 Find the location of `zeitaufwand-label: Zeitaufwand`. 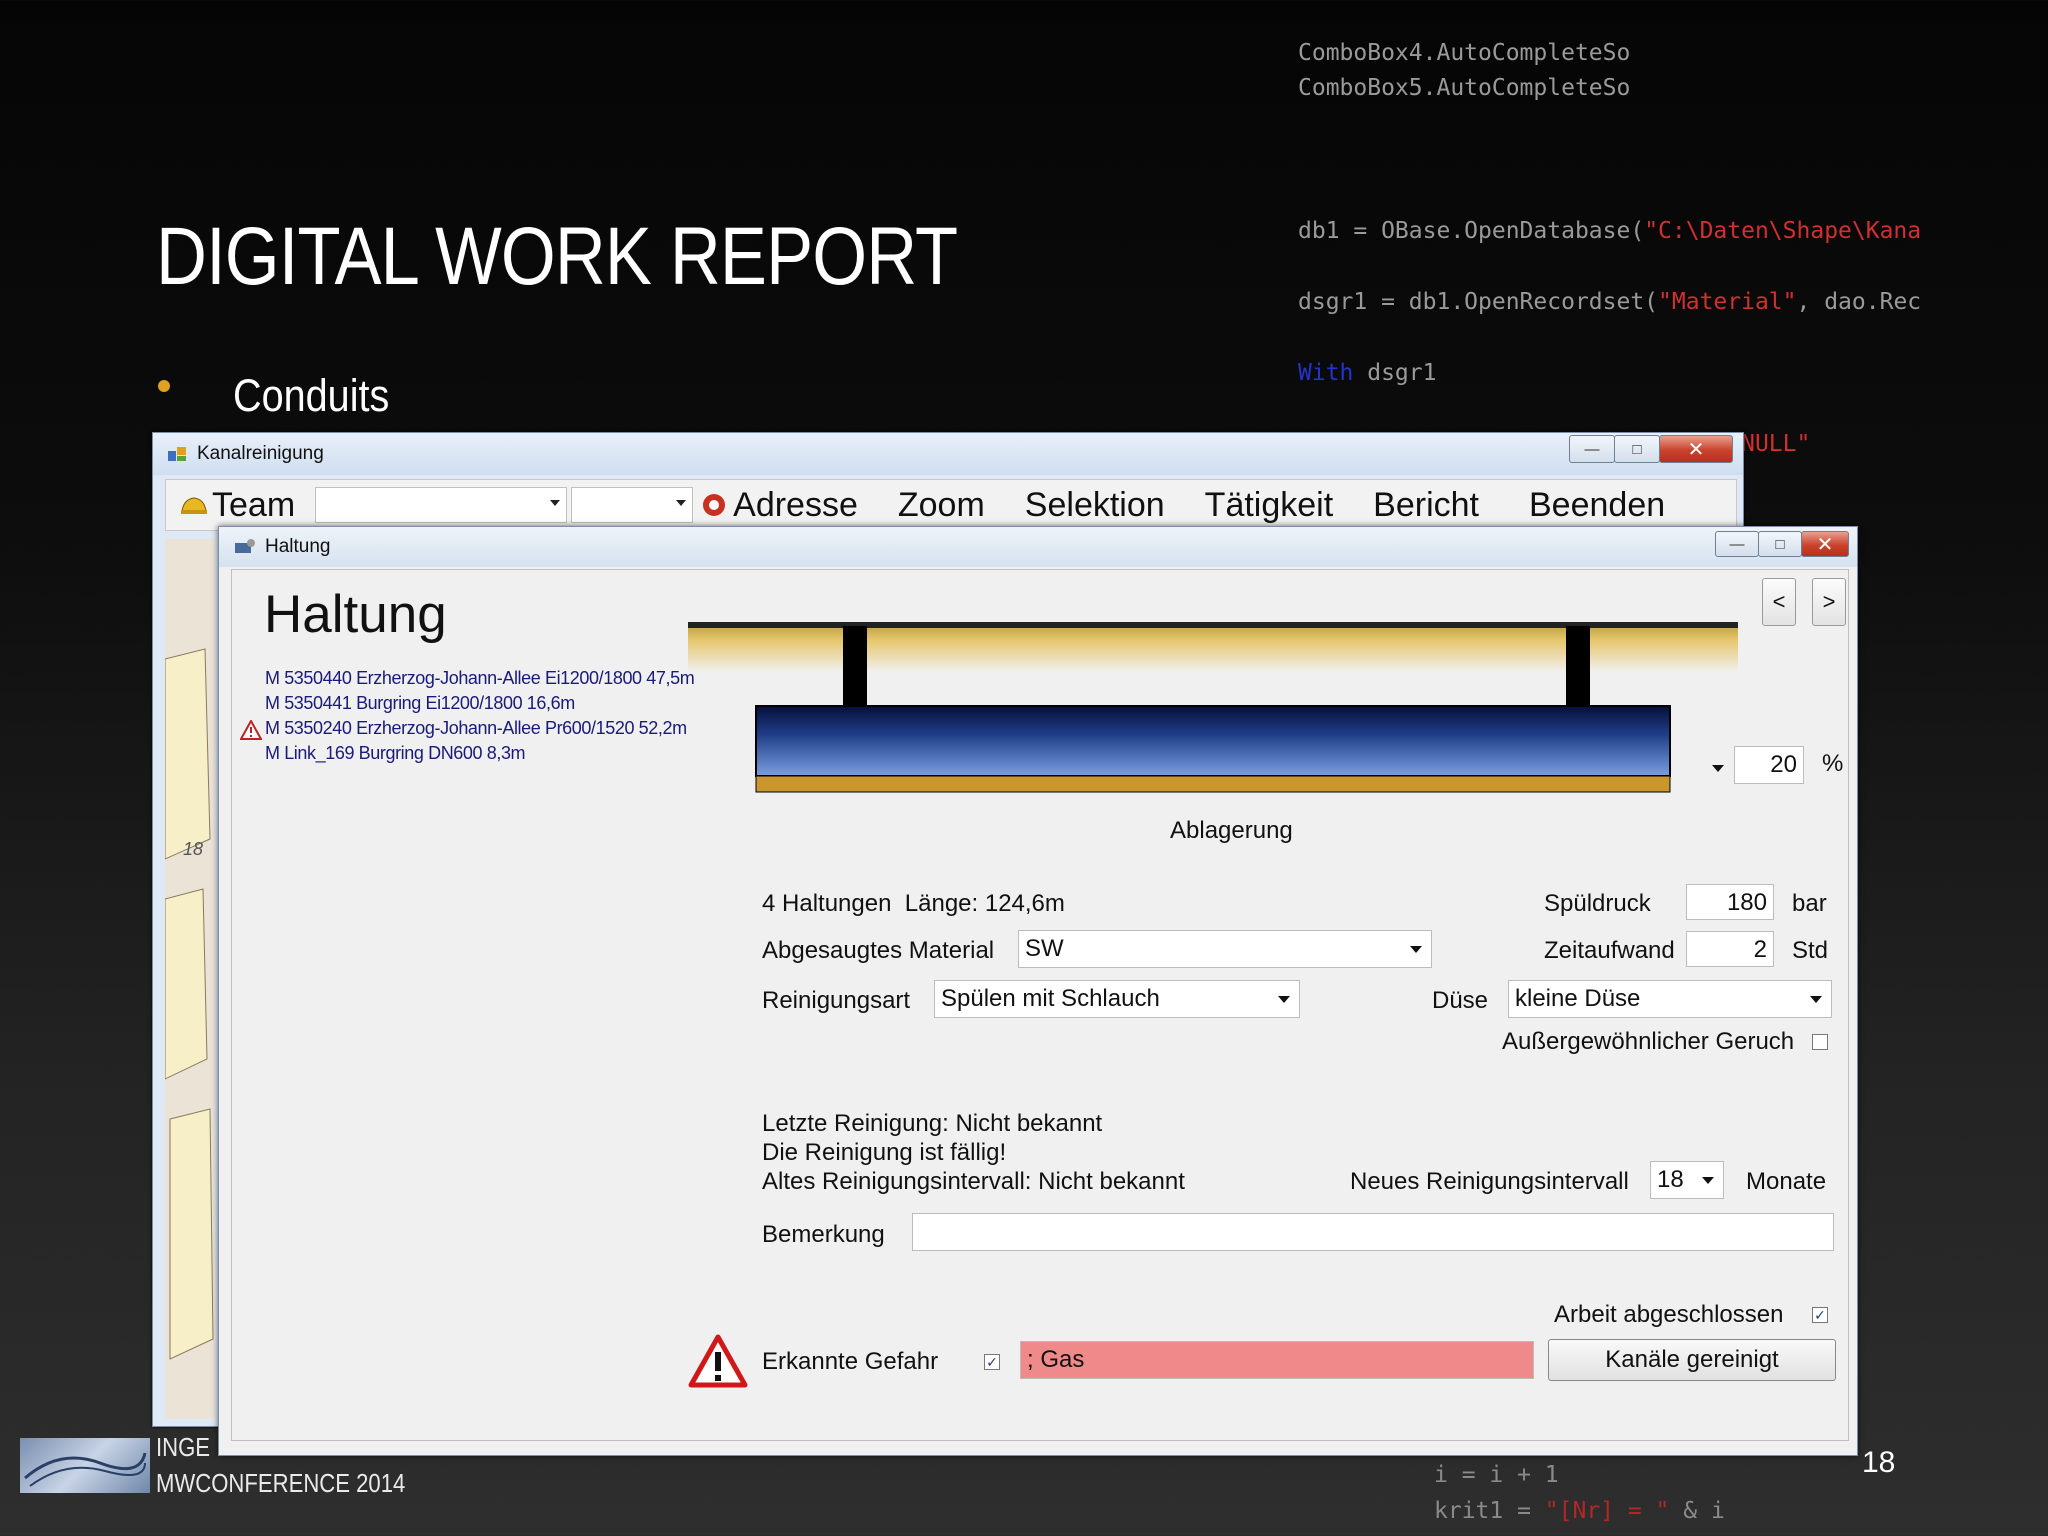

zeitaufwand-label: Zeitaufwand is located at coordinates (1609, 950).